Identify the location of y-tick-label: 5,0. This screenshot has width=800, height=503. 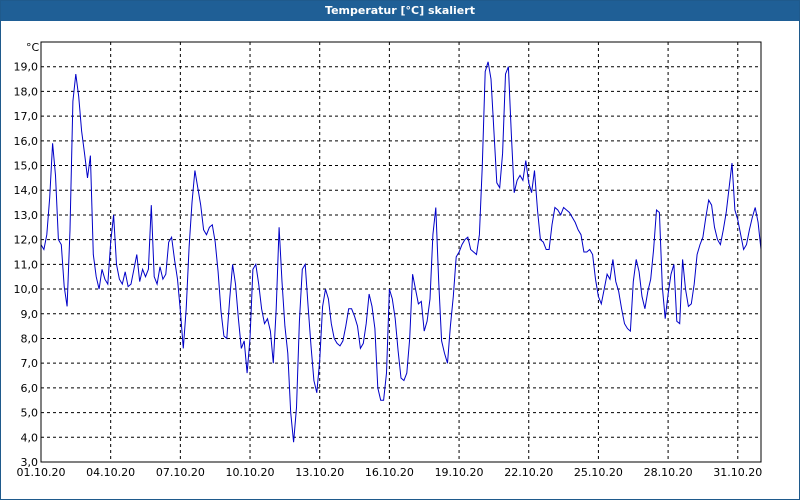
(30, 413).